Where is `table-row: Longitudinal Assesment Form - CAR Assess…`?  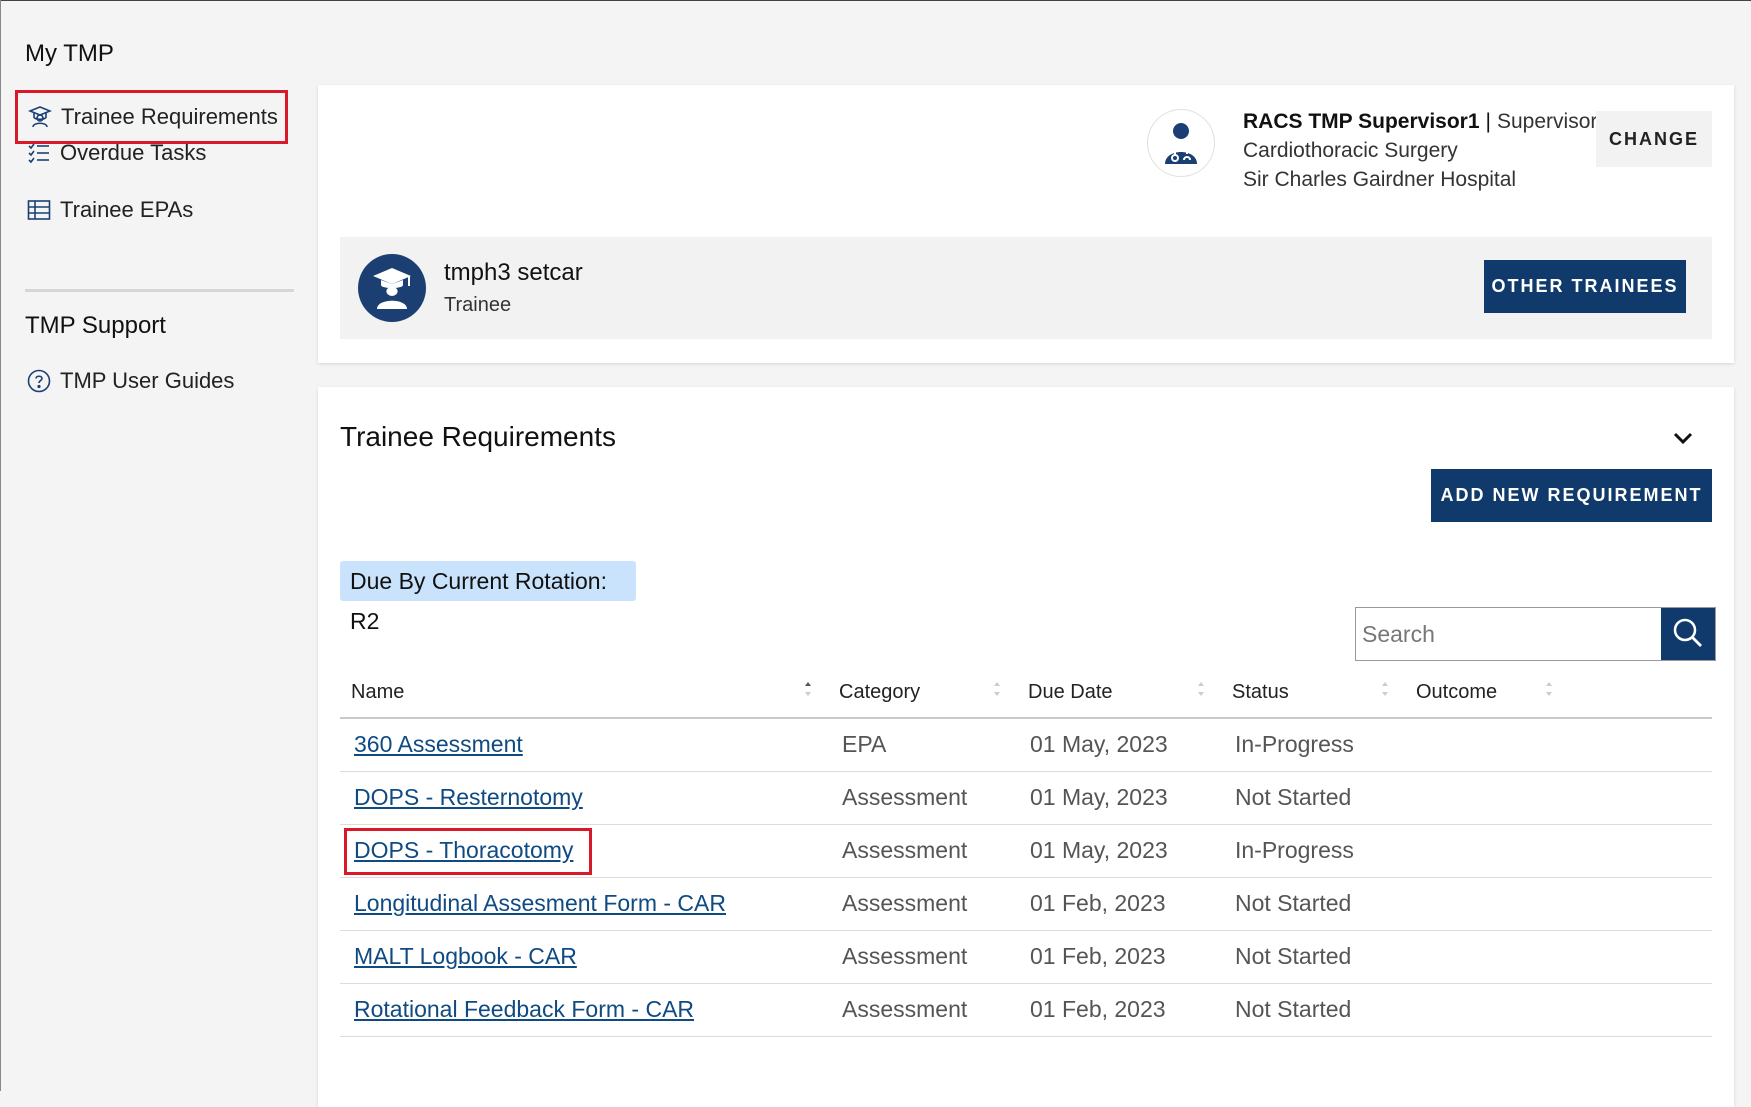 table-row: Longitudinal Assesment Form - CAR Assess… is located at coordinates (1026, 904).